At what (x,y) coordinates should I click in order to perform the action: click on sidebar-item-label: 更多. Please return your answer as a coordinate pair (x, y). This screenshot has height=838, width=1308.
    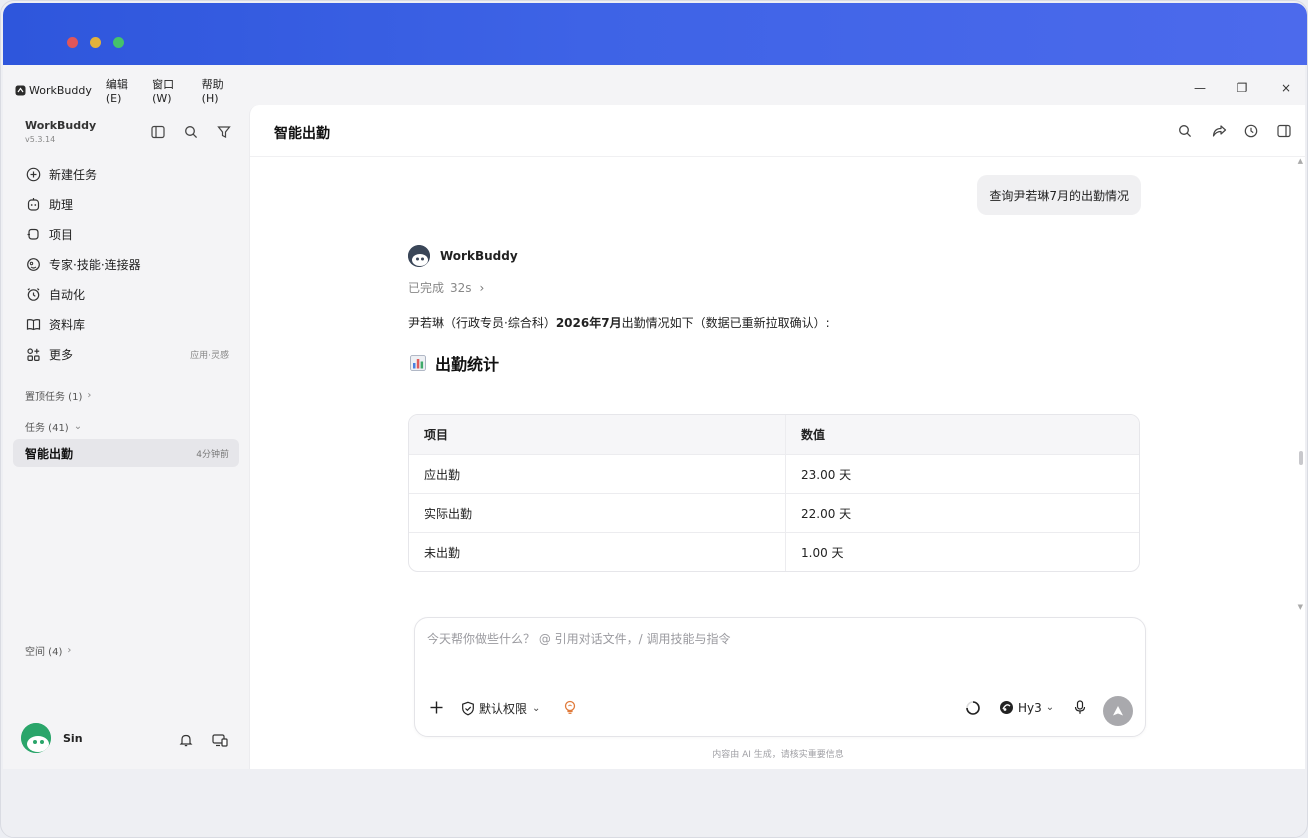
    Looking at the image, I should click on (61, 354).